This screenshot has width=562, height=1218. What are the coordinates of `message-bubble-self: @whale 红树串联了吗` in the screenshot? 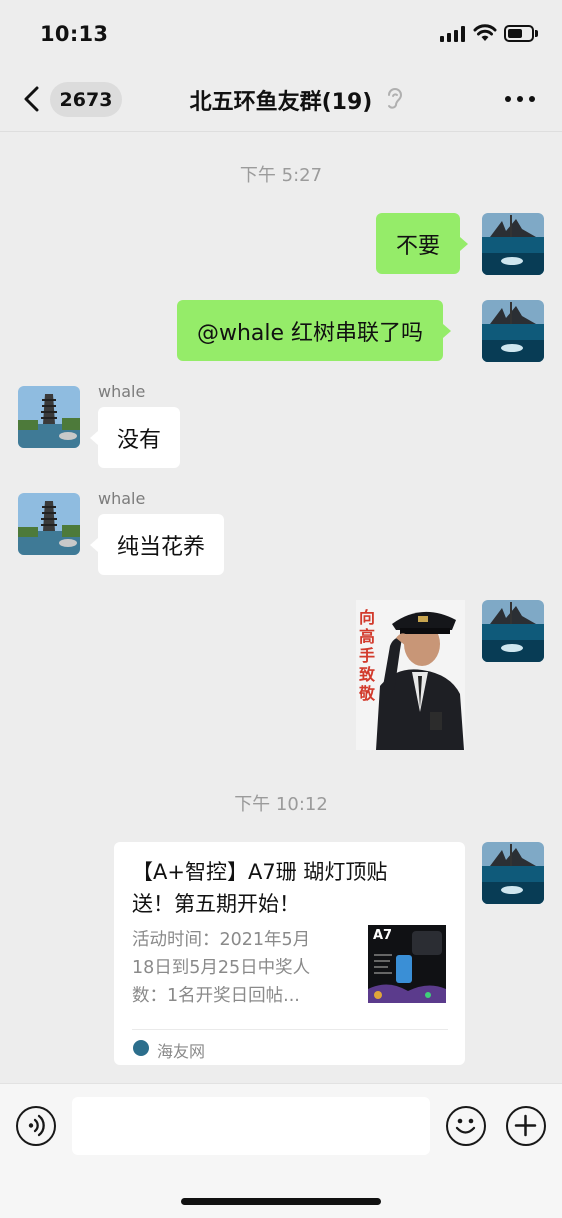 It's located at (314, 330).